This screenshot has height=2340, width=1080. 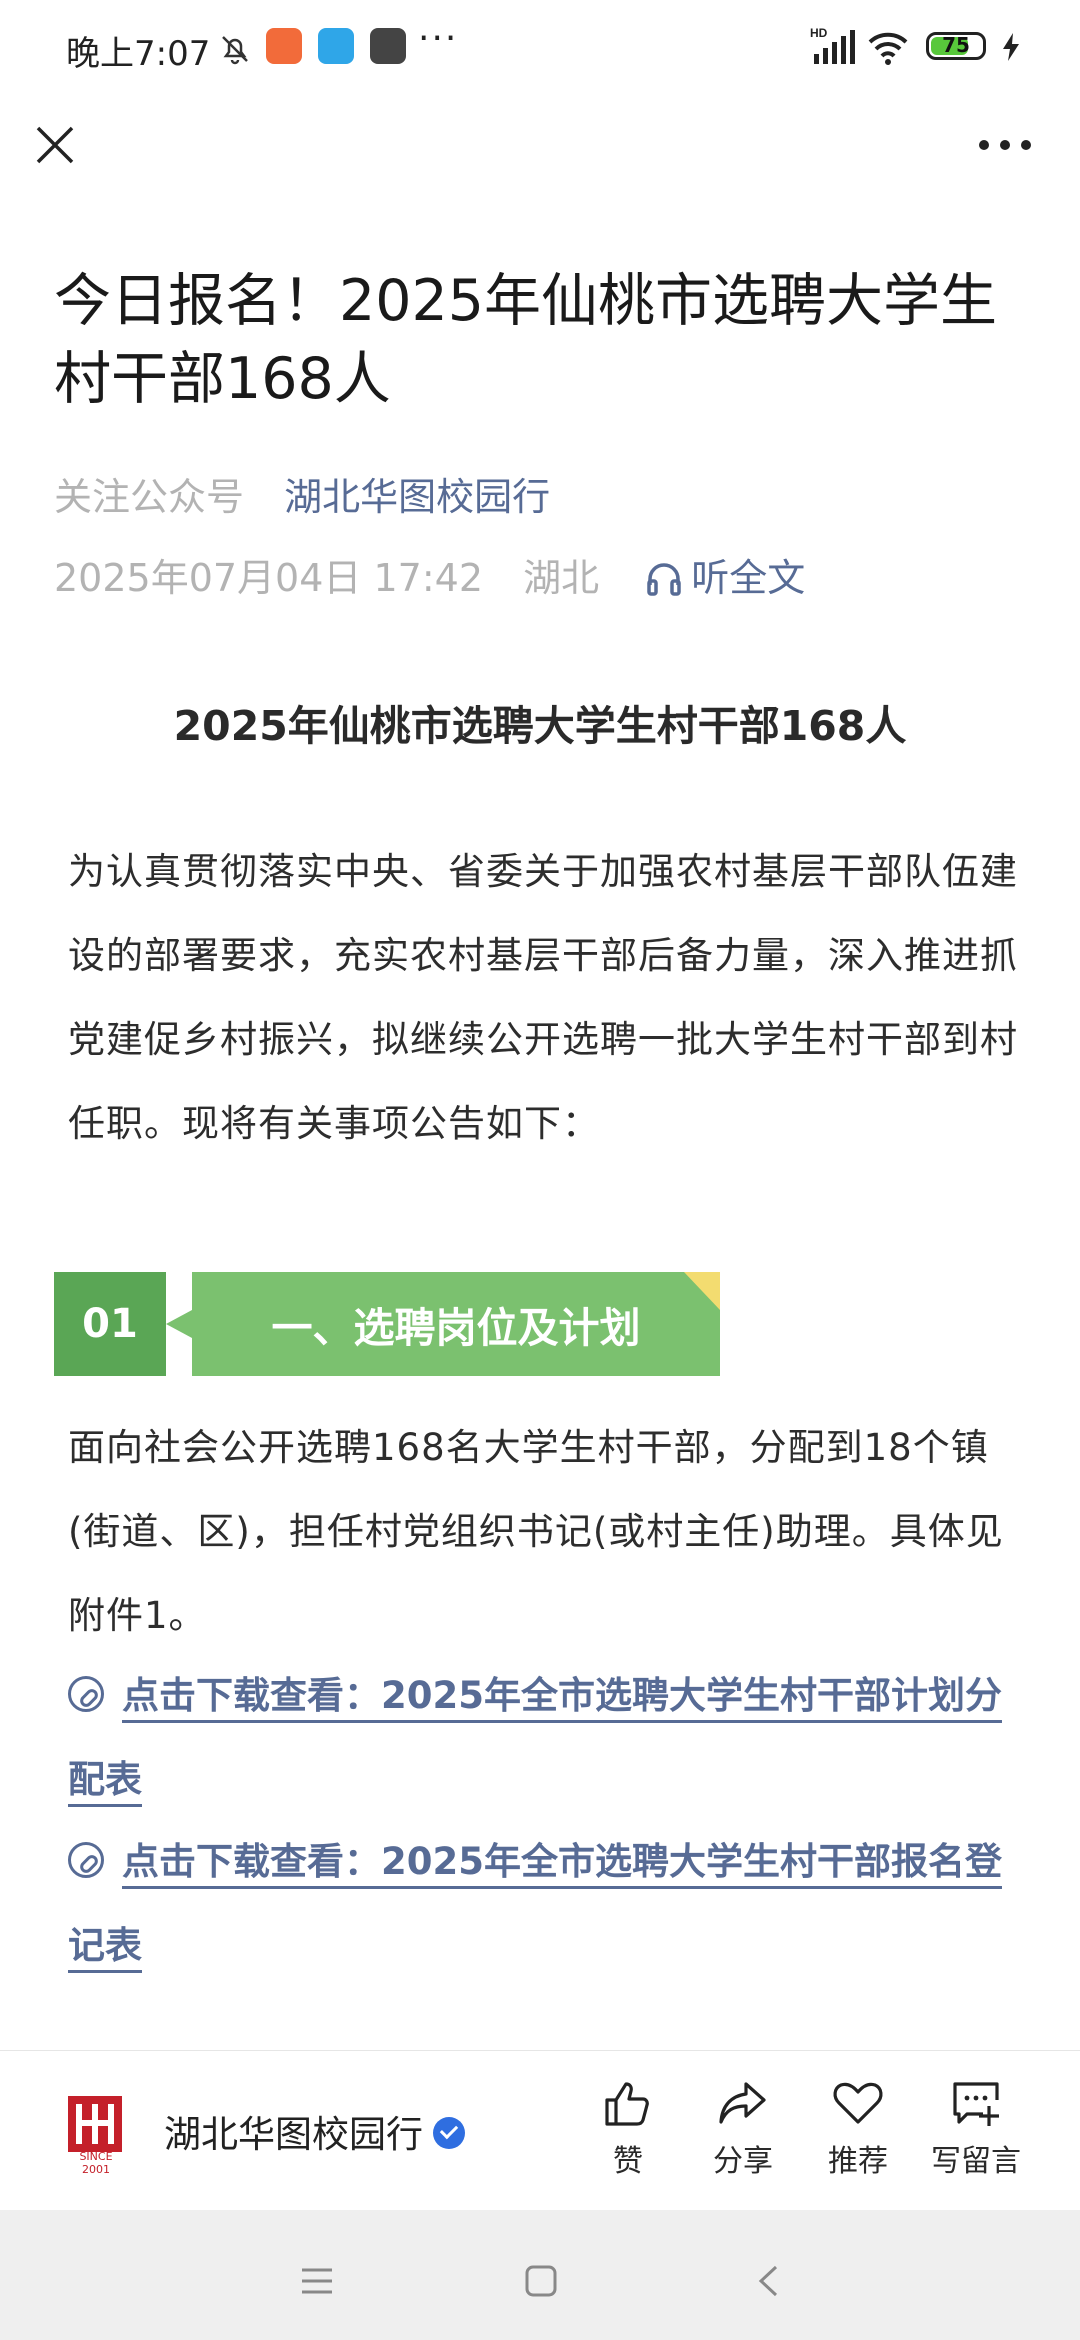 What do you see at coordinates (858, 2161) in the screenshot?
I see `recommend-label: 推荐` at bounding box center [858, 2161].